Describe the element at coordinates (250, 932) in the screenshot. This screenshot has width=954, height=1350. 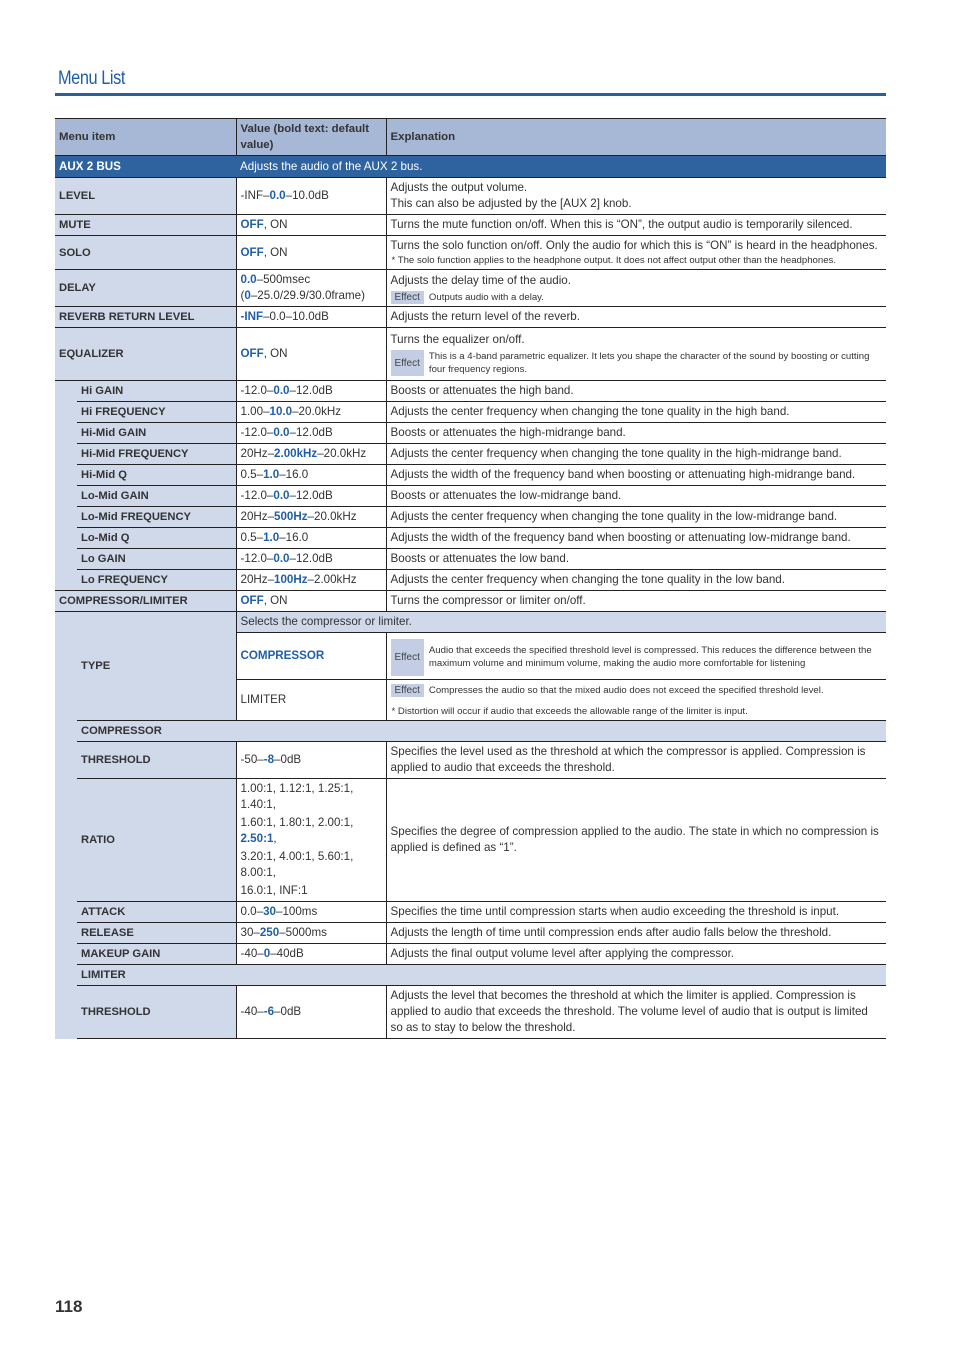
I see `value-text: 30–` at that location.